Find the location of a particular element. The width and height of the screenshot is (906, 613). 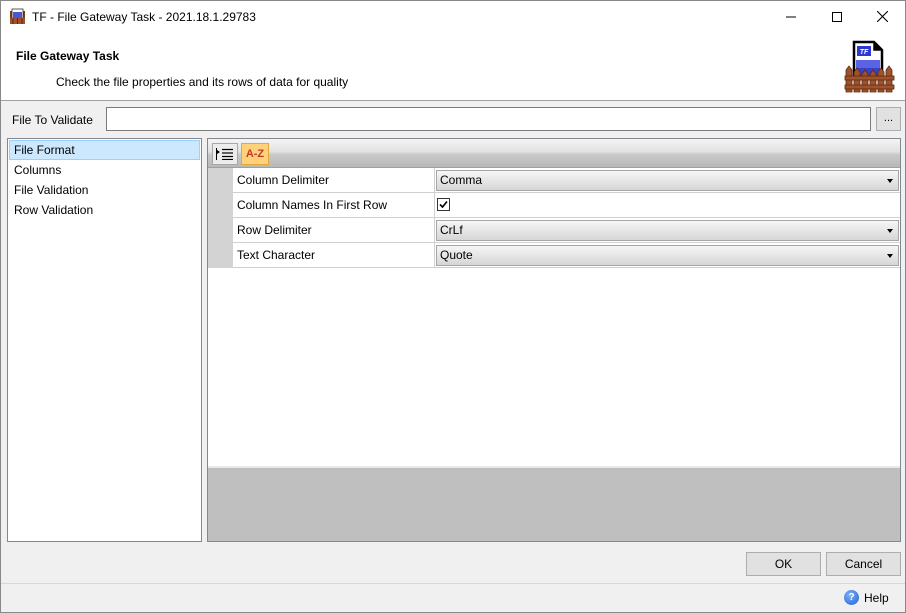

window-title: TF - File Gateway Task - 2021.18.1.29783 is located at coordinates (144, 17).